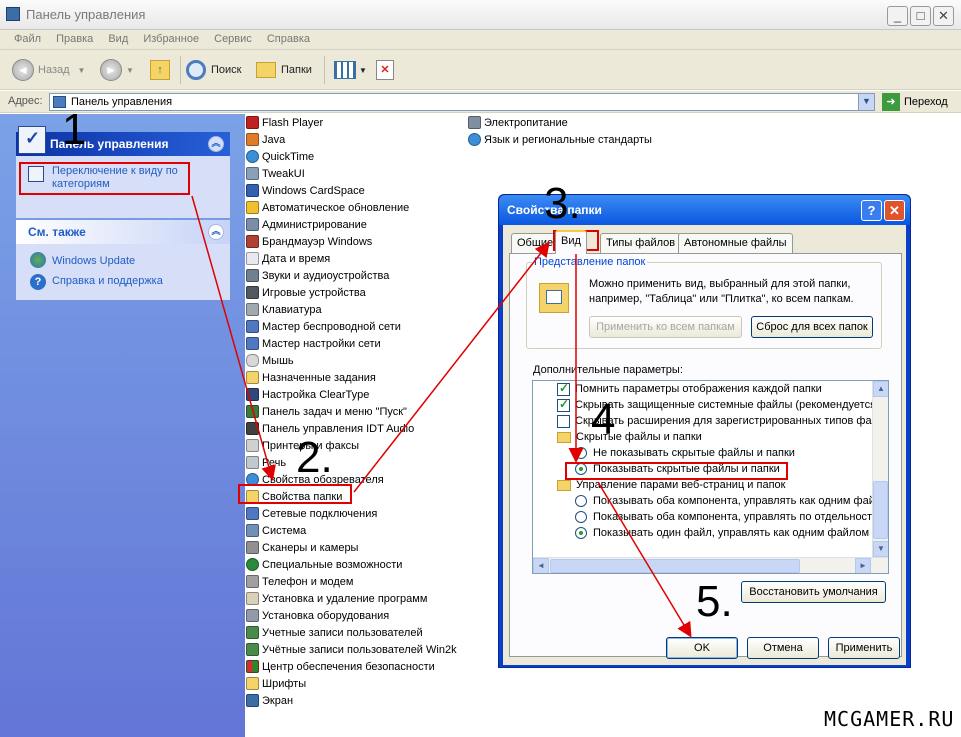  What do you see at coordinates (385, 70) in the screenshot?
I see `delete-button: ✕` at bounding box center [385, 70].